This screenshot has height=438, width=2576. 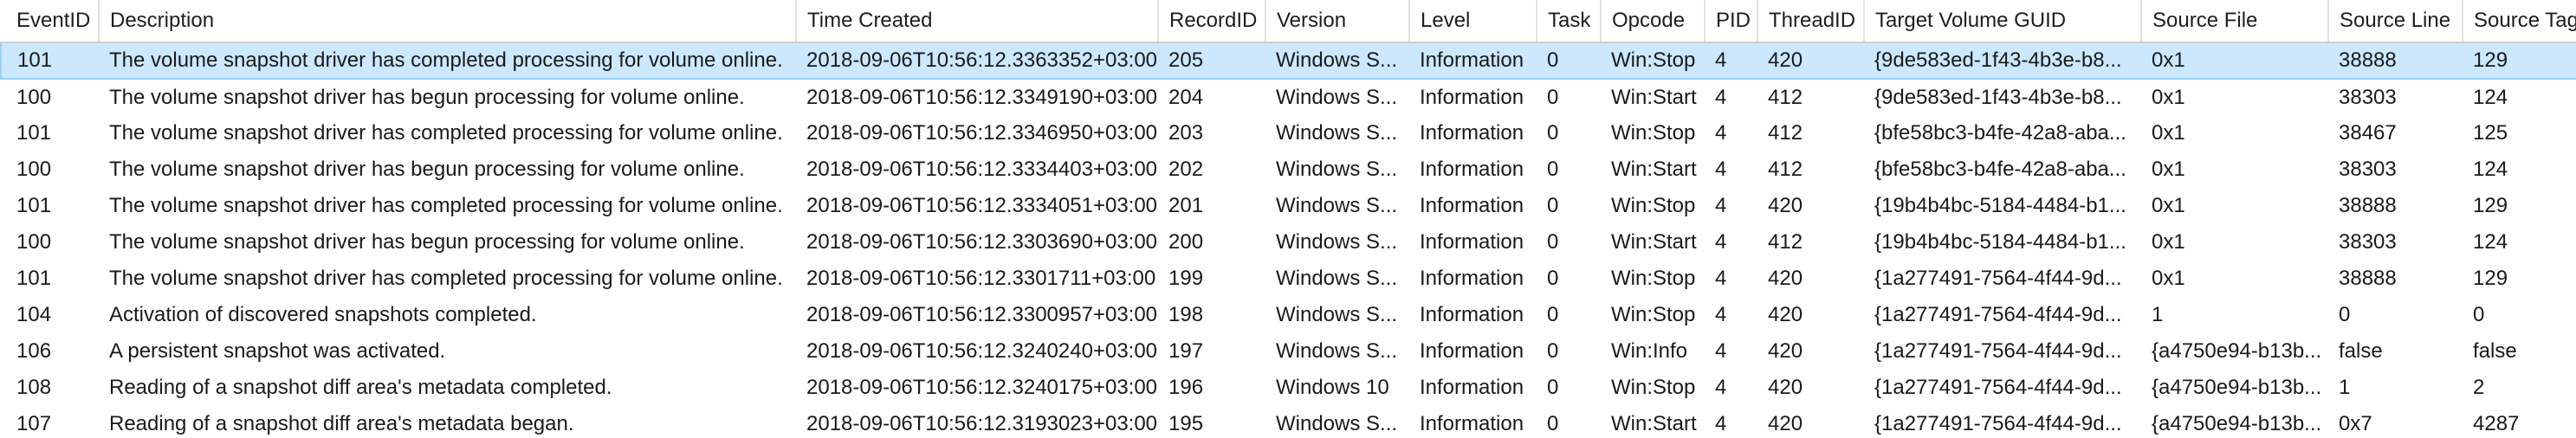 What do you see at coordinates (2345, 388) in the screenshot?
I see `cell-source-line: 1` at bounding box center [2345, 388].